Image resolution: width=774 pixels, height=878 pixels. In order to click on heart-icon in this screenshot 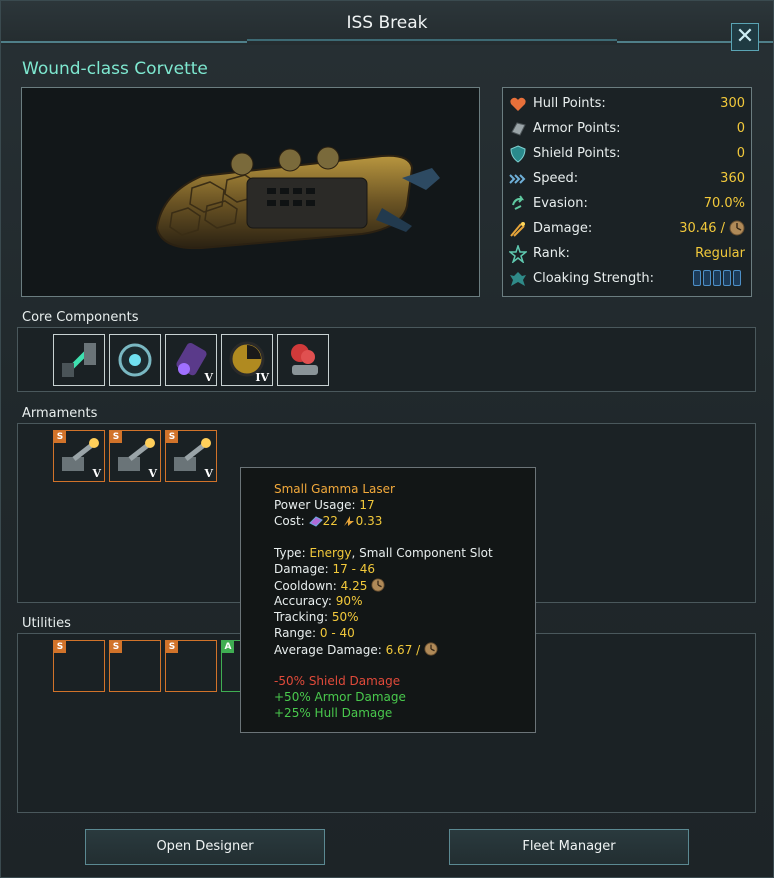, I will do `click(518, 104)`.